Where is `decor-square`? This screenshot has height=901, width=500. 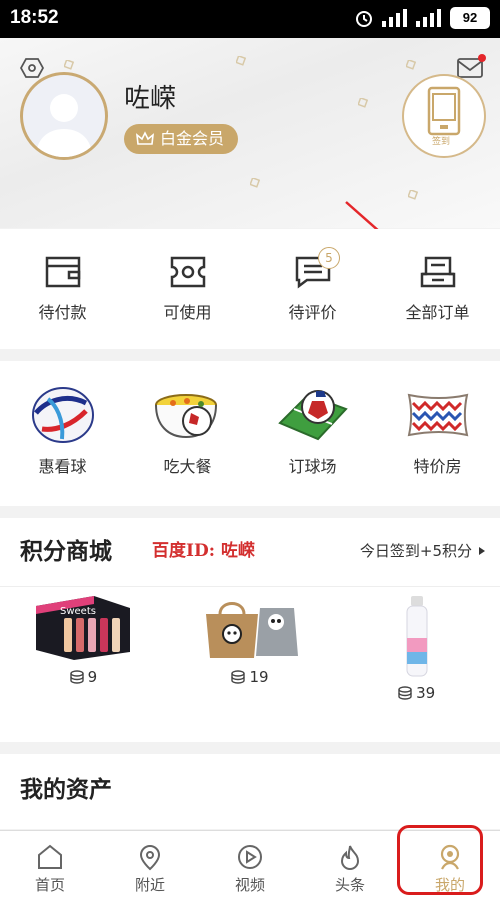 decor-square is located at coordinates (69, 65).